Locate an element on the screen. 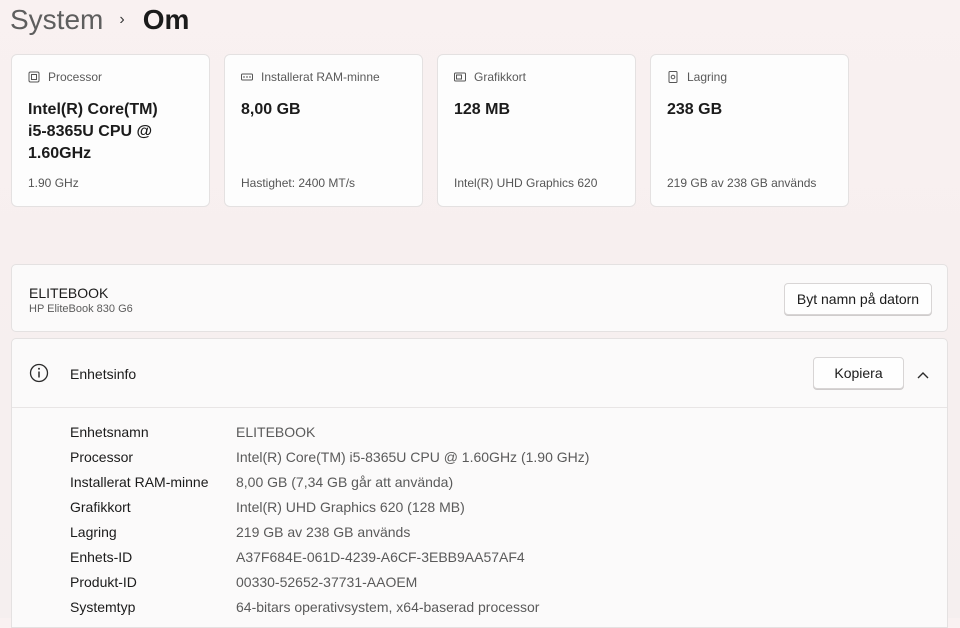 The height and width of the screenshot is (628, 960). card-subtext: Hastighet: 2400 MT/s is located at coordinates (298, 183).